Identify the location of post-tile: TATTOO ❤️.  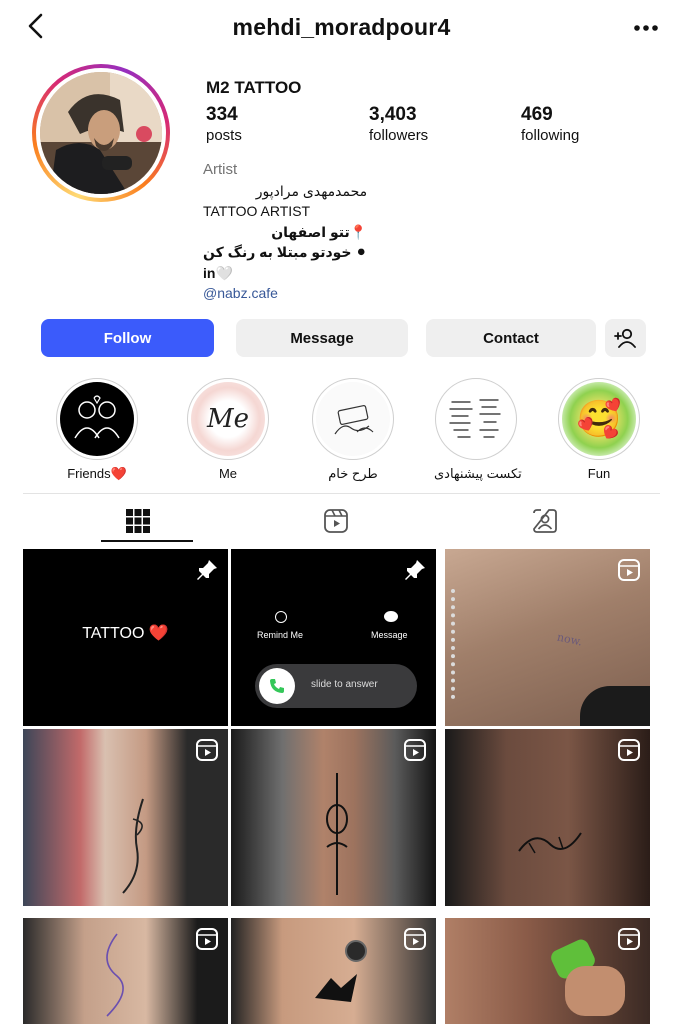
(125, 637).